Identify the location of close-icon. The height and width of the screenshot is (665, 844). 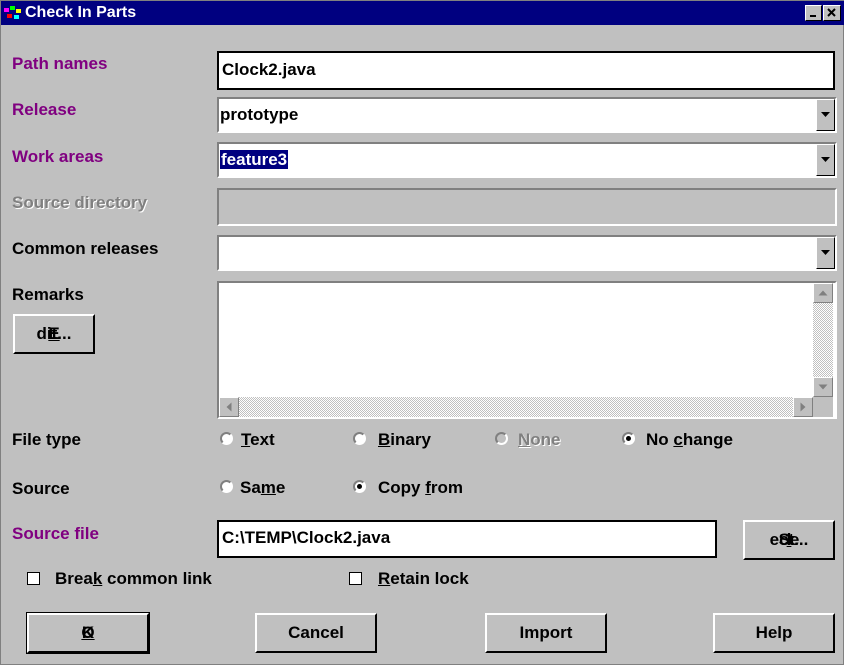
(831, 12).